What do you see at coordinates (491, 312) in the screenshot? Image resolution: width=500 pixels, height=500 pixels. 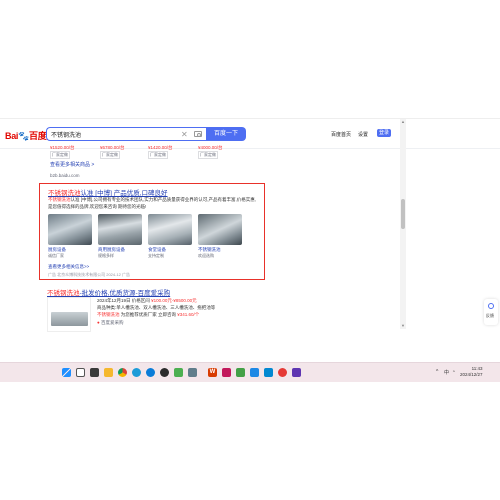 I see `feedback-widget: 反馈` at bounding box center [491, 312].